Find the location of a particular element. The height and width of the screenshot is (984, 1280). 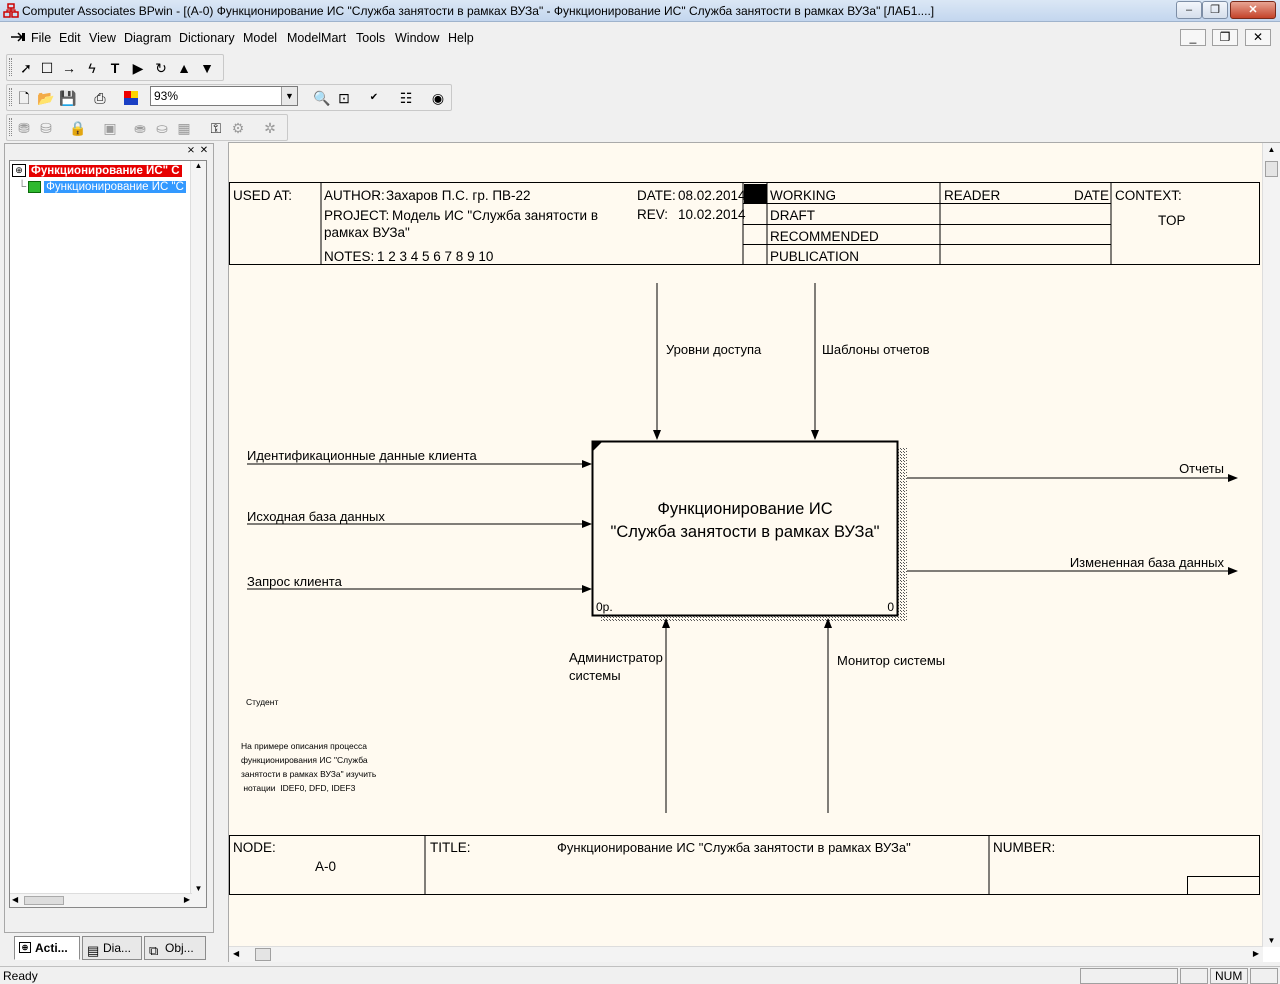

activity-box-tool-icon: ☐ is located at coordinates (47, 68).